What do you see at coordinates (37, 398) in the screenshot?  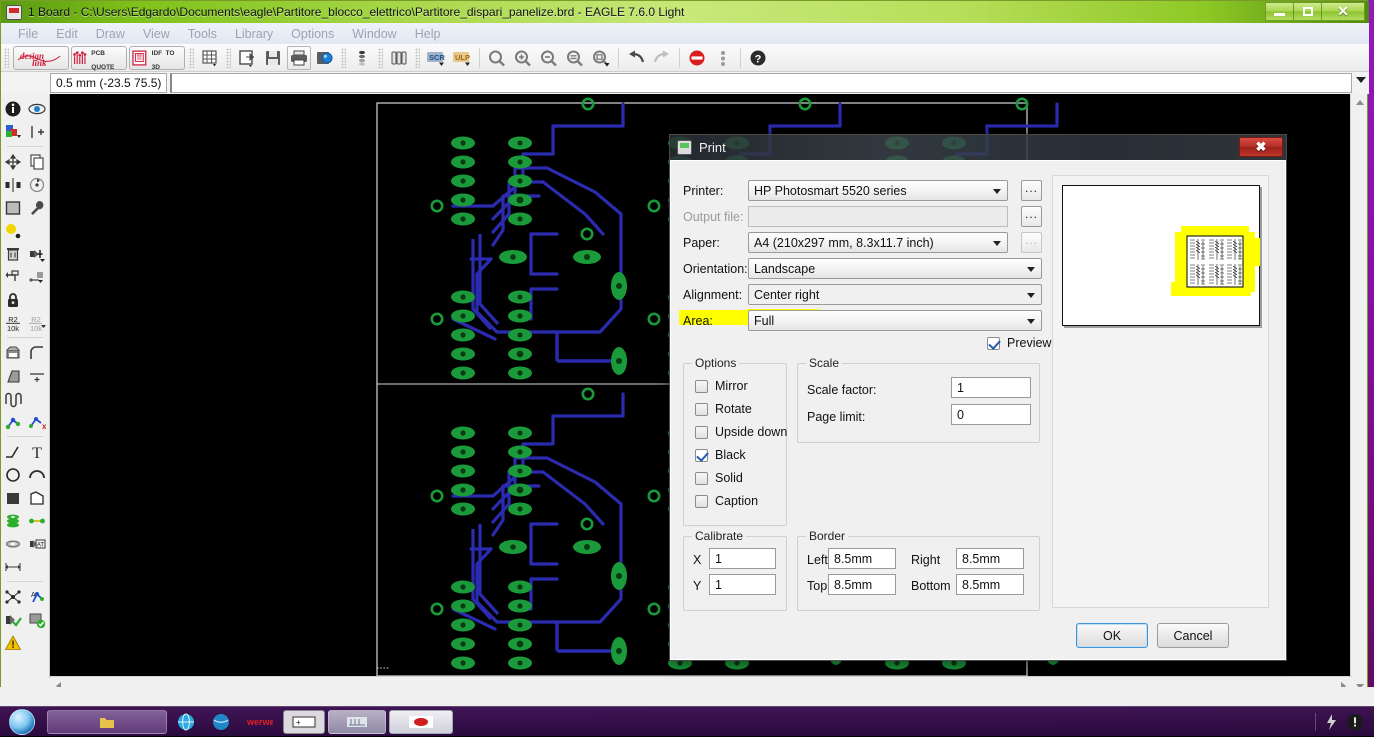 I see `meander-spare` at bounding box center [37, 398].